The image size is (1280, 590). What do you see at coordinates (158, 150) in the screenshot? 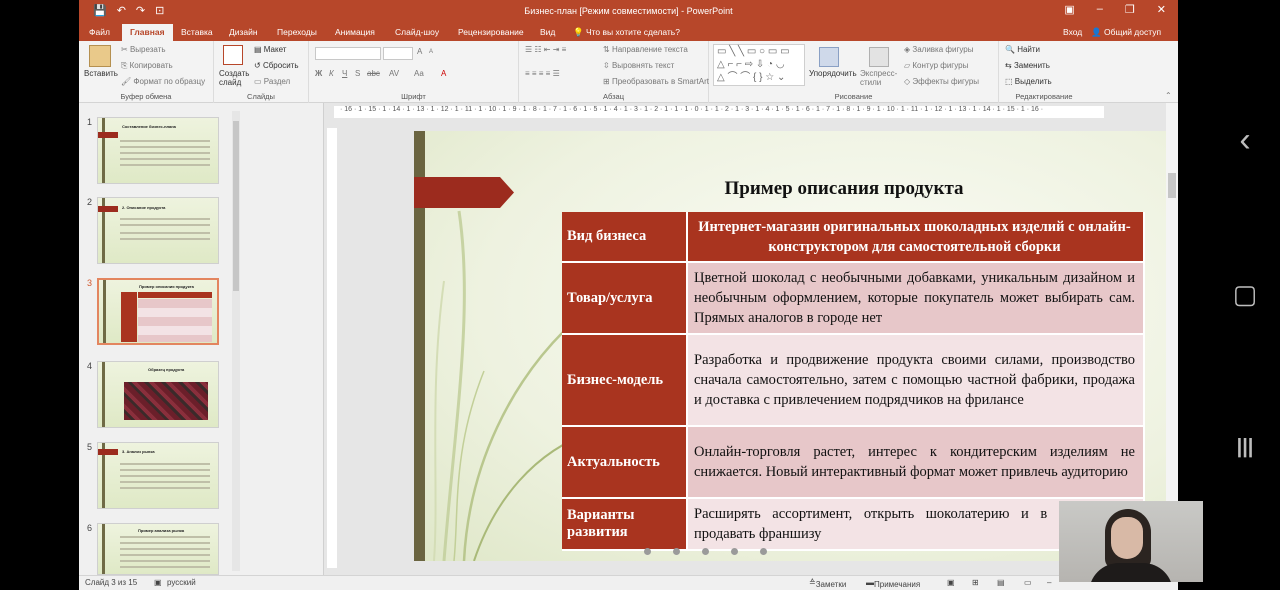
I see `slide-thumbnail-1: Составление бизнес-плана` at bounding box center [158, 150].